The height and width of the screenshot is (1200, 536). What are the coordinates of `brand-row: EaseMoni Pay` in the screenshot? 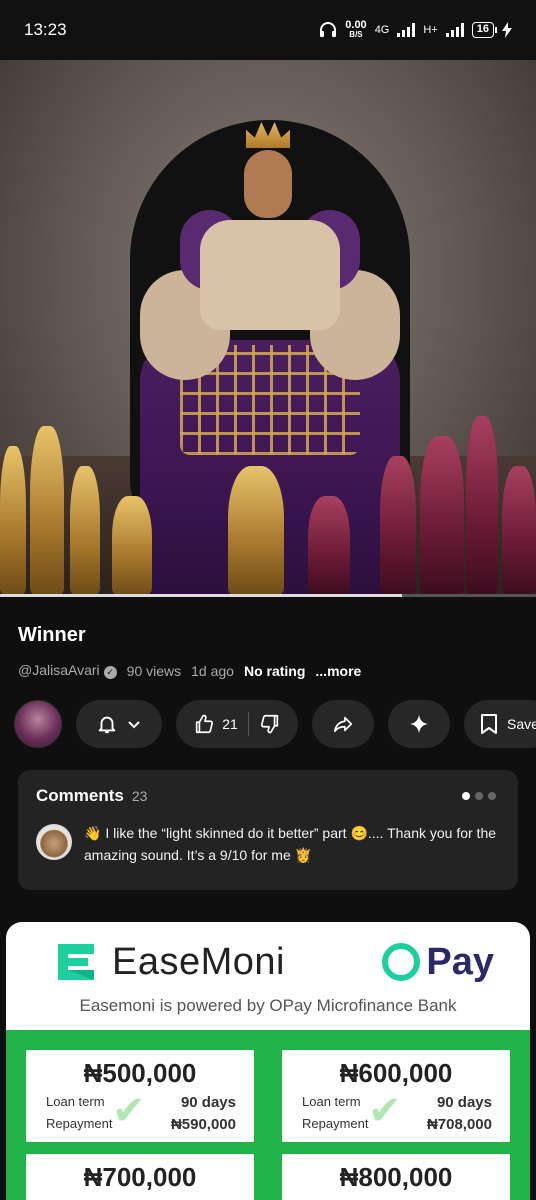 It's located at (274, 962).